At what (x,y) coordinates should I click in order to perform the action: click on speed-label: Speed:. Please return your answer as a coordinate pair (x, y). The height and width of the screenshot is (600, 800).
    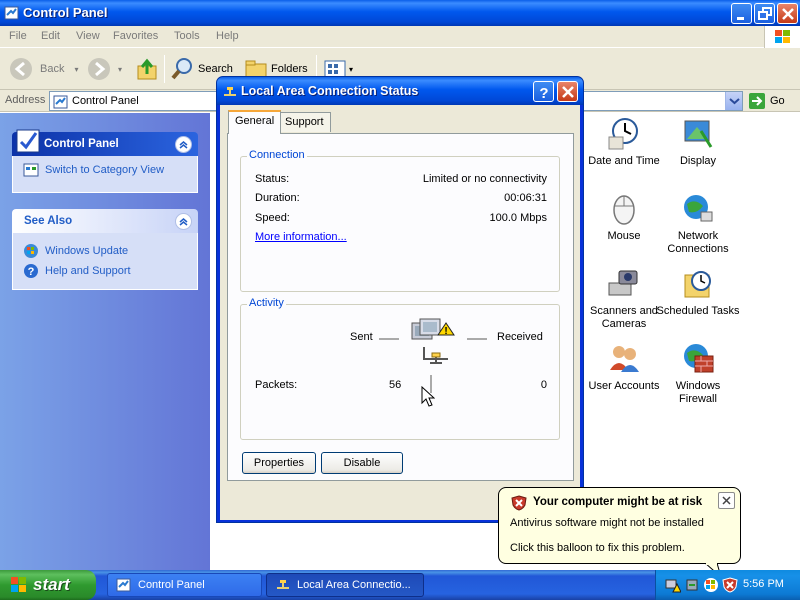
    Looking at the image, I should click on (272, 218).